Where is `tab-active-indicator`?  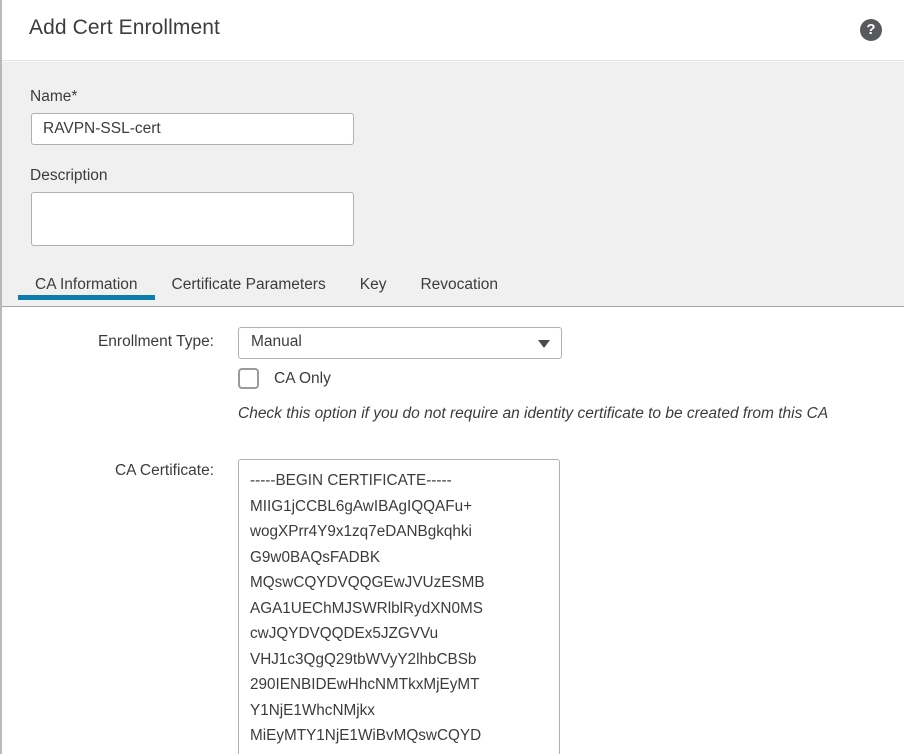 tab-active-indicator is located at coordinates (86, 297).